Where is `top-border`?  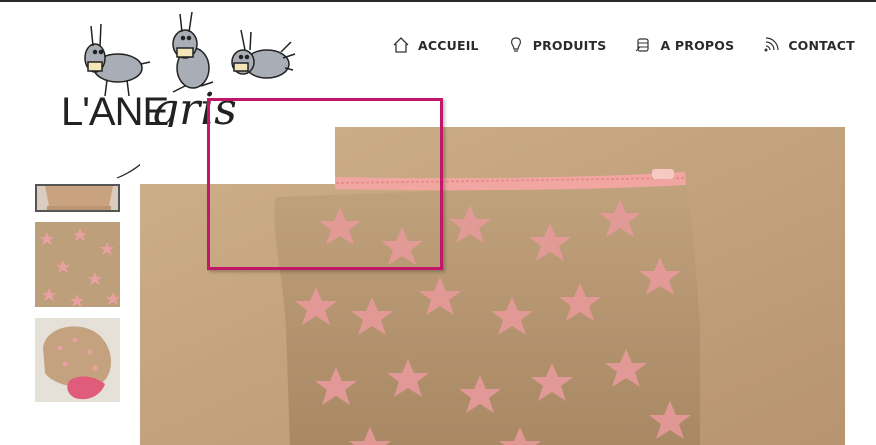
top-border is located at coordinates (438, 1).